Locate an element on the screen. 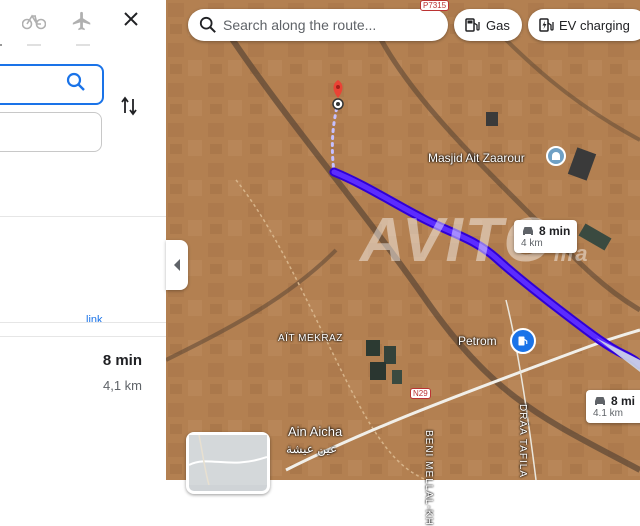  ev-chip-label: EV charging is located at coordinates (594, 25).